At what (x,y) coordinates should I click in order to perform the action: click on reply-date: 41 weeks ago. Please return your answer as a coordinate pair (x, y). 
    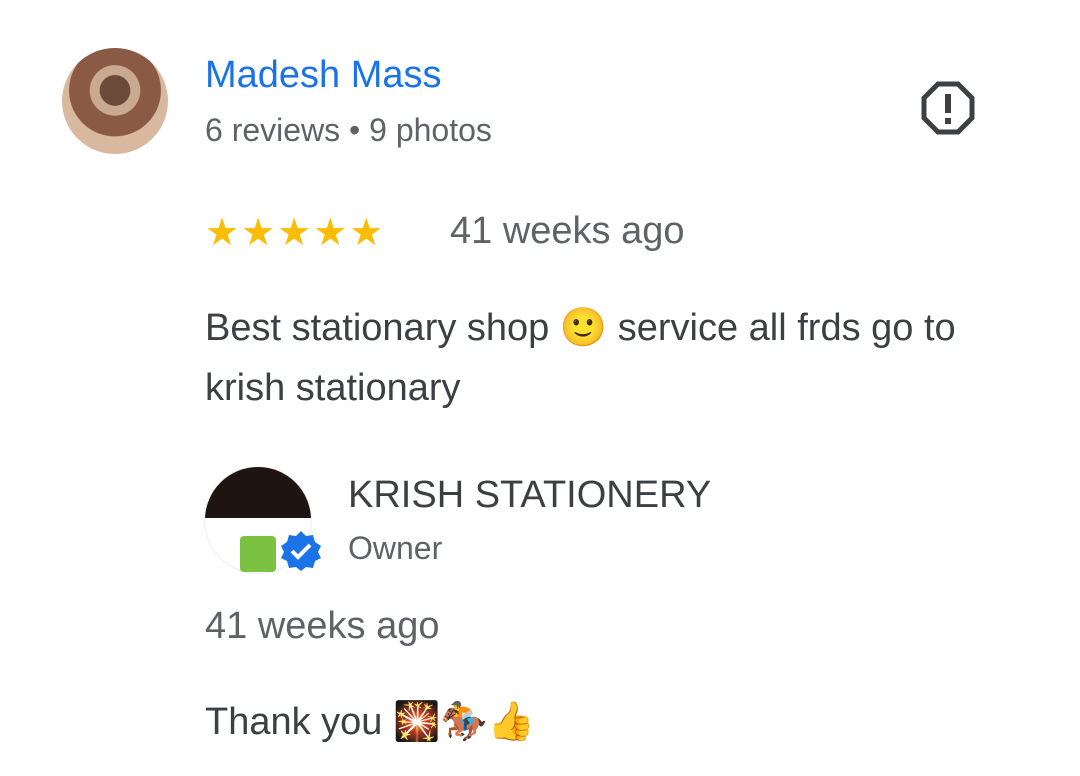
    Looking at the image, I should click on (322, 626).